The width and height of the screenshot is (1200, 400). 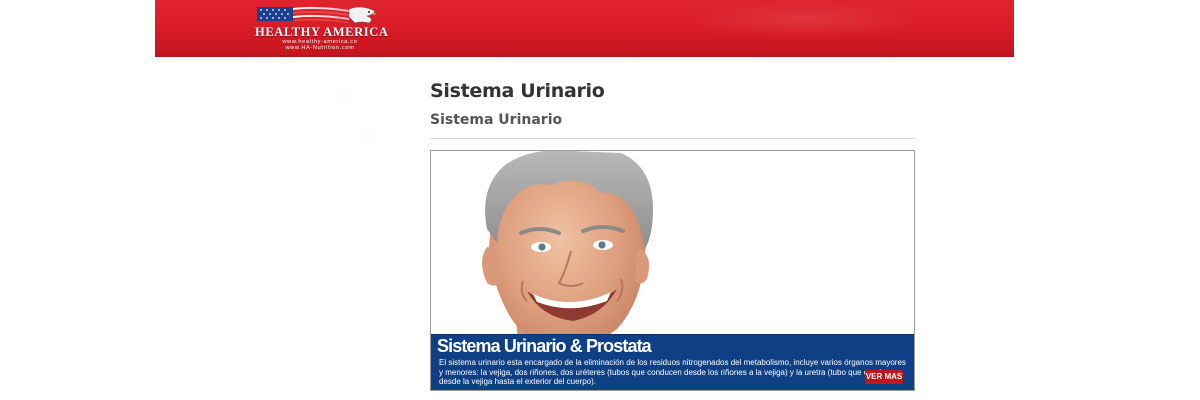 I want to click on logo-wordmark: HEALTHY AMERICA, so click(x=322, y=32).